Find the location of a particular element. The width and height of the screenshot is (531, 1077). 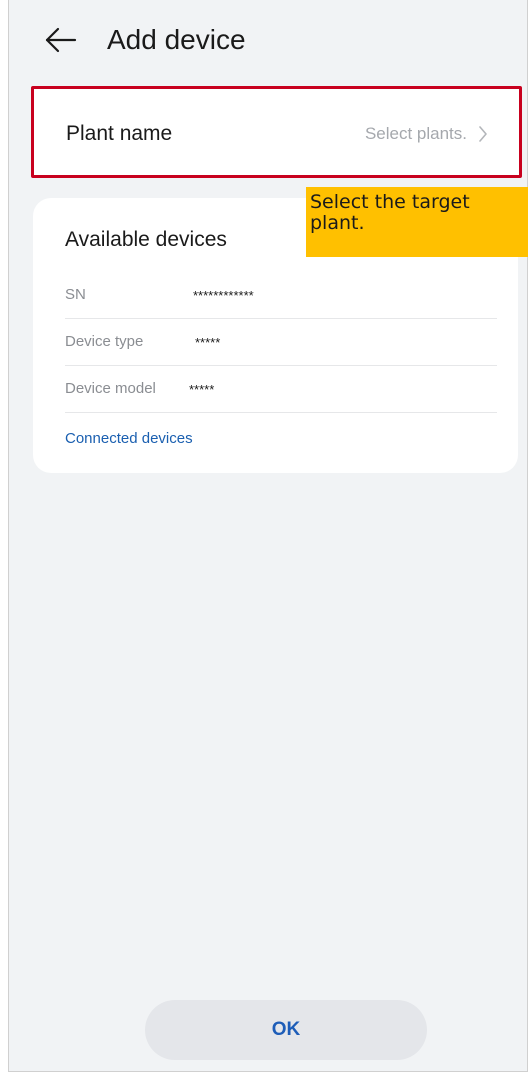

sn-row: SN ************ is located at coordinates (281, 295).